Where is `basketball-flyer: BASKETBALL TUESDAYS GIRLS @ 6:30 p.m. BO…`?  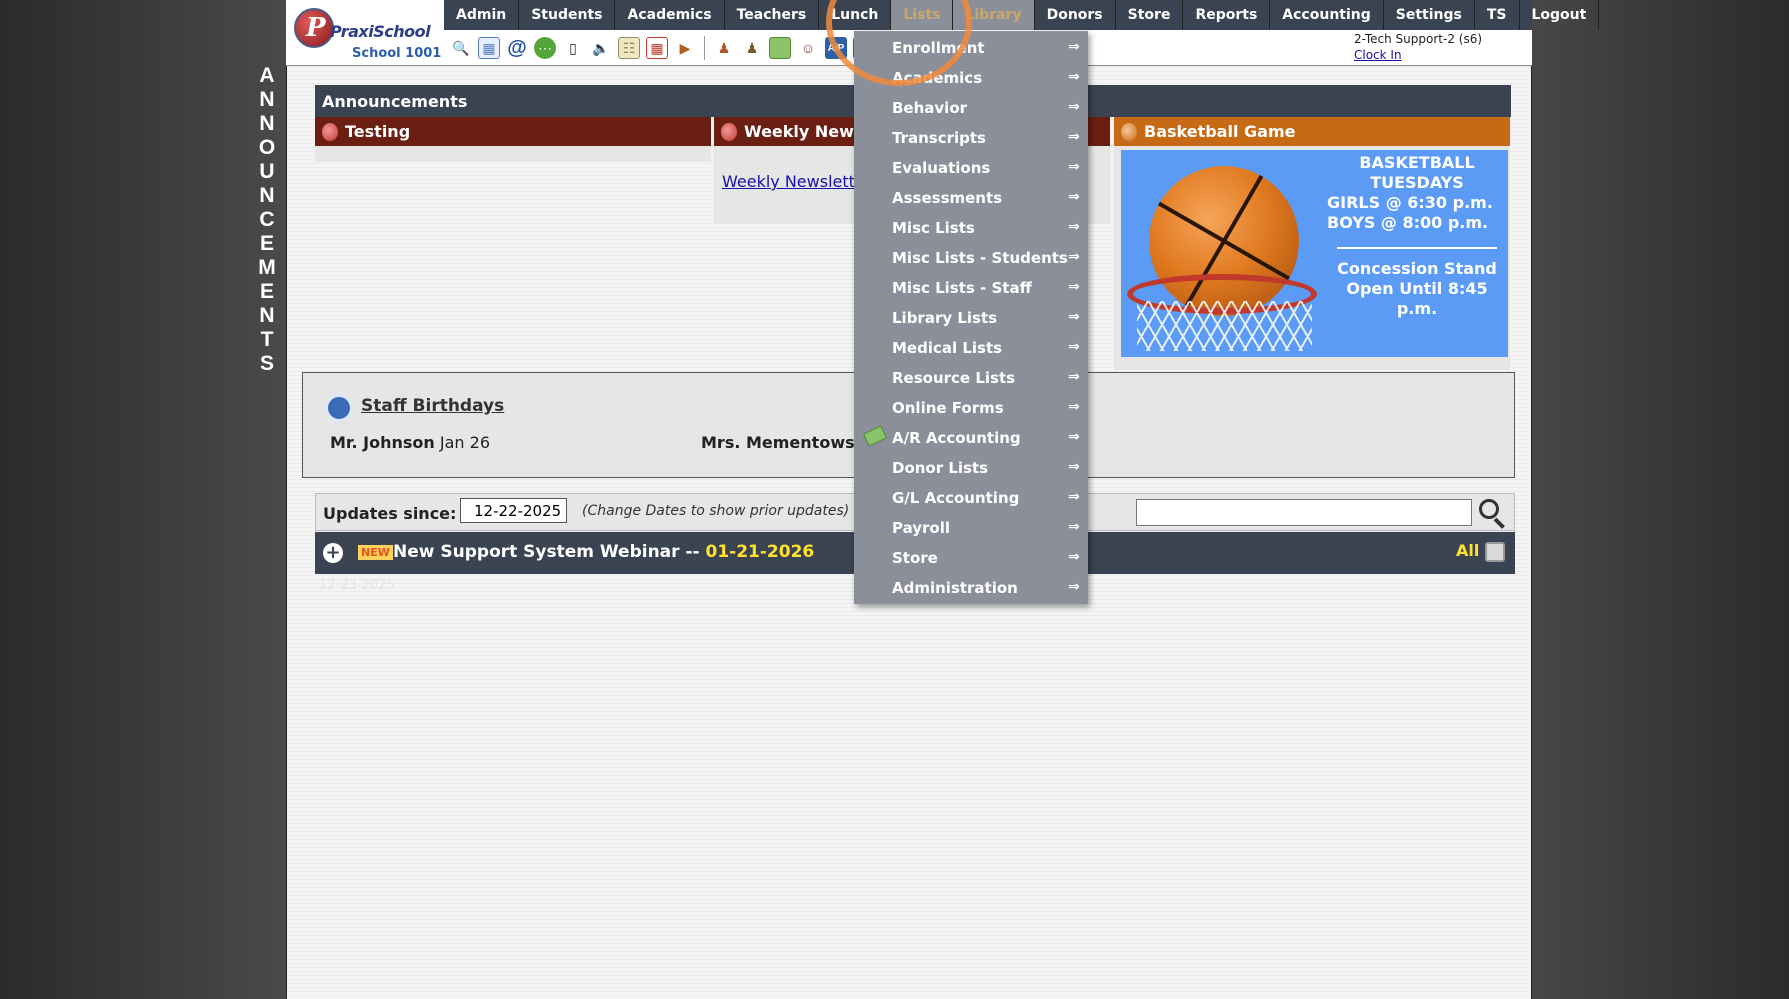 basketball-flyer: BASKETBALL TUESDAYS GIRLS @ 6:30 p.m. BO… is located at coordinates (1314, 253).